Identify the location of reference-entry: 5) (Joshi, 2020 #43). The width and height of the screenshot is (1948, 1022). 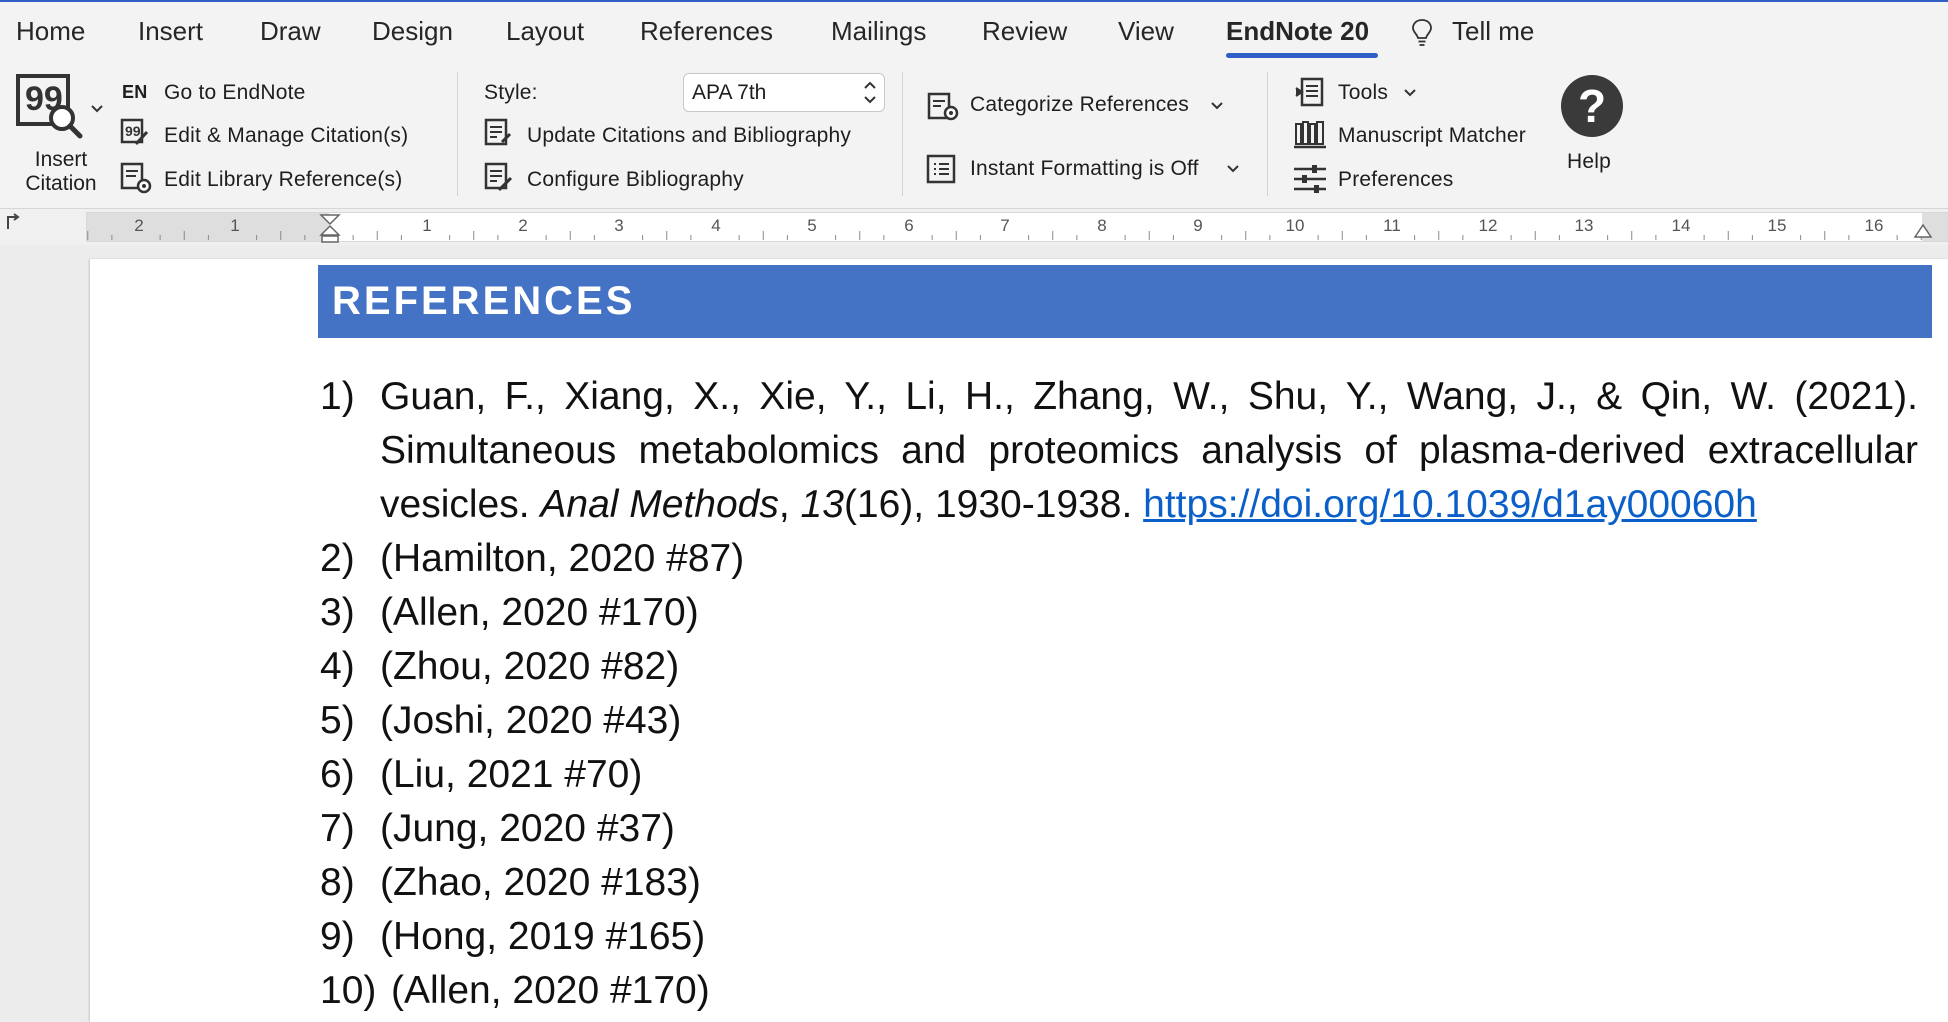
(1118, 721).